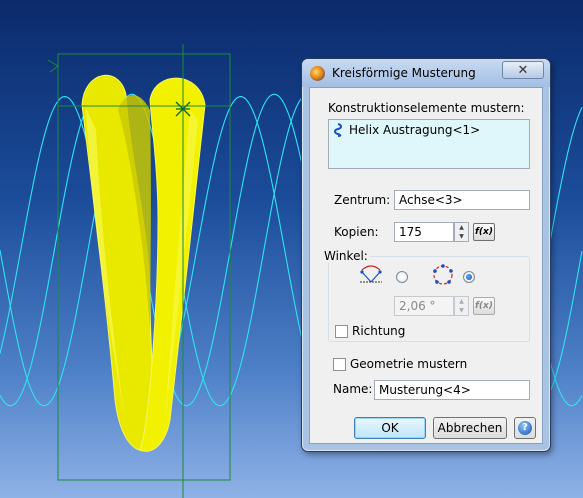 The width and height of the screenshot is (583, 498). I want to click on dialog-title: Kreisförmige Musterung, so click(404, 73).